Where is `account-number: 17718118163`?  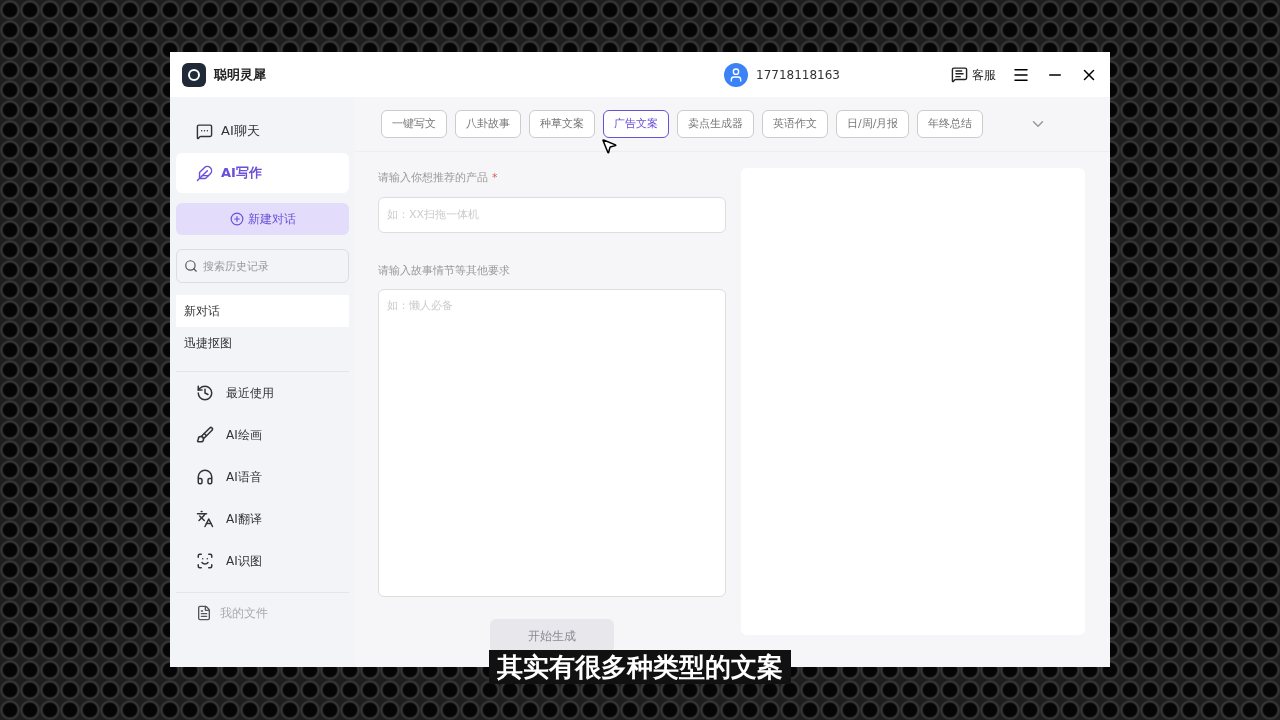
account-number: 17718118163 is located at coordinates (798, 75).